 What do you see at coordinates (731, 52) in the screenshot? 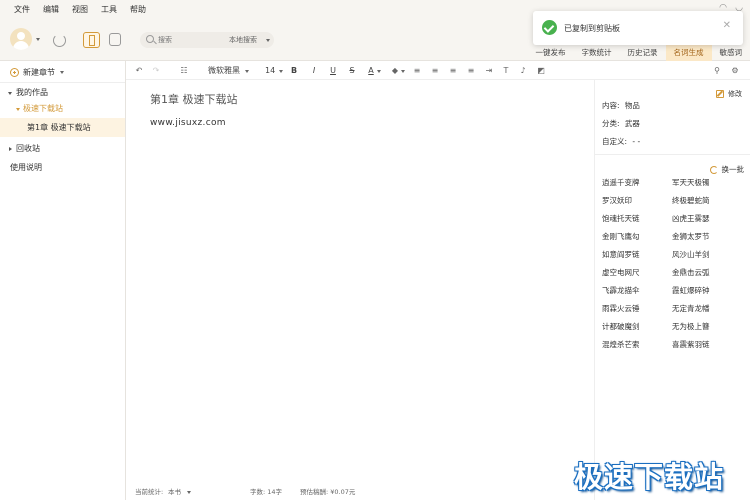
I see `tab-sensitive-words: 敏感词` at bounding box center [731, 52].